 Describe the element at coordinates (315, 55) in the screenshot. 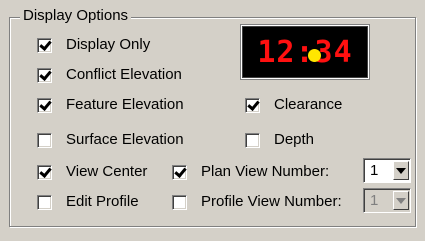

I see `clock-indicator-dot` at that location.